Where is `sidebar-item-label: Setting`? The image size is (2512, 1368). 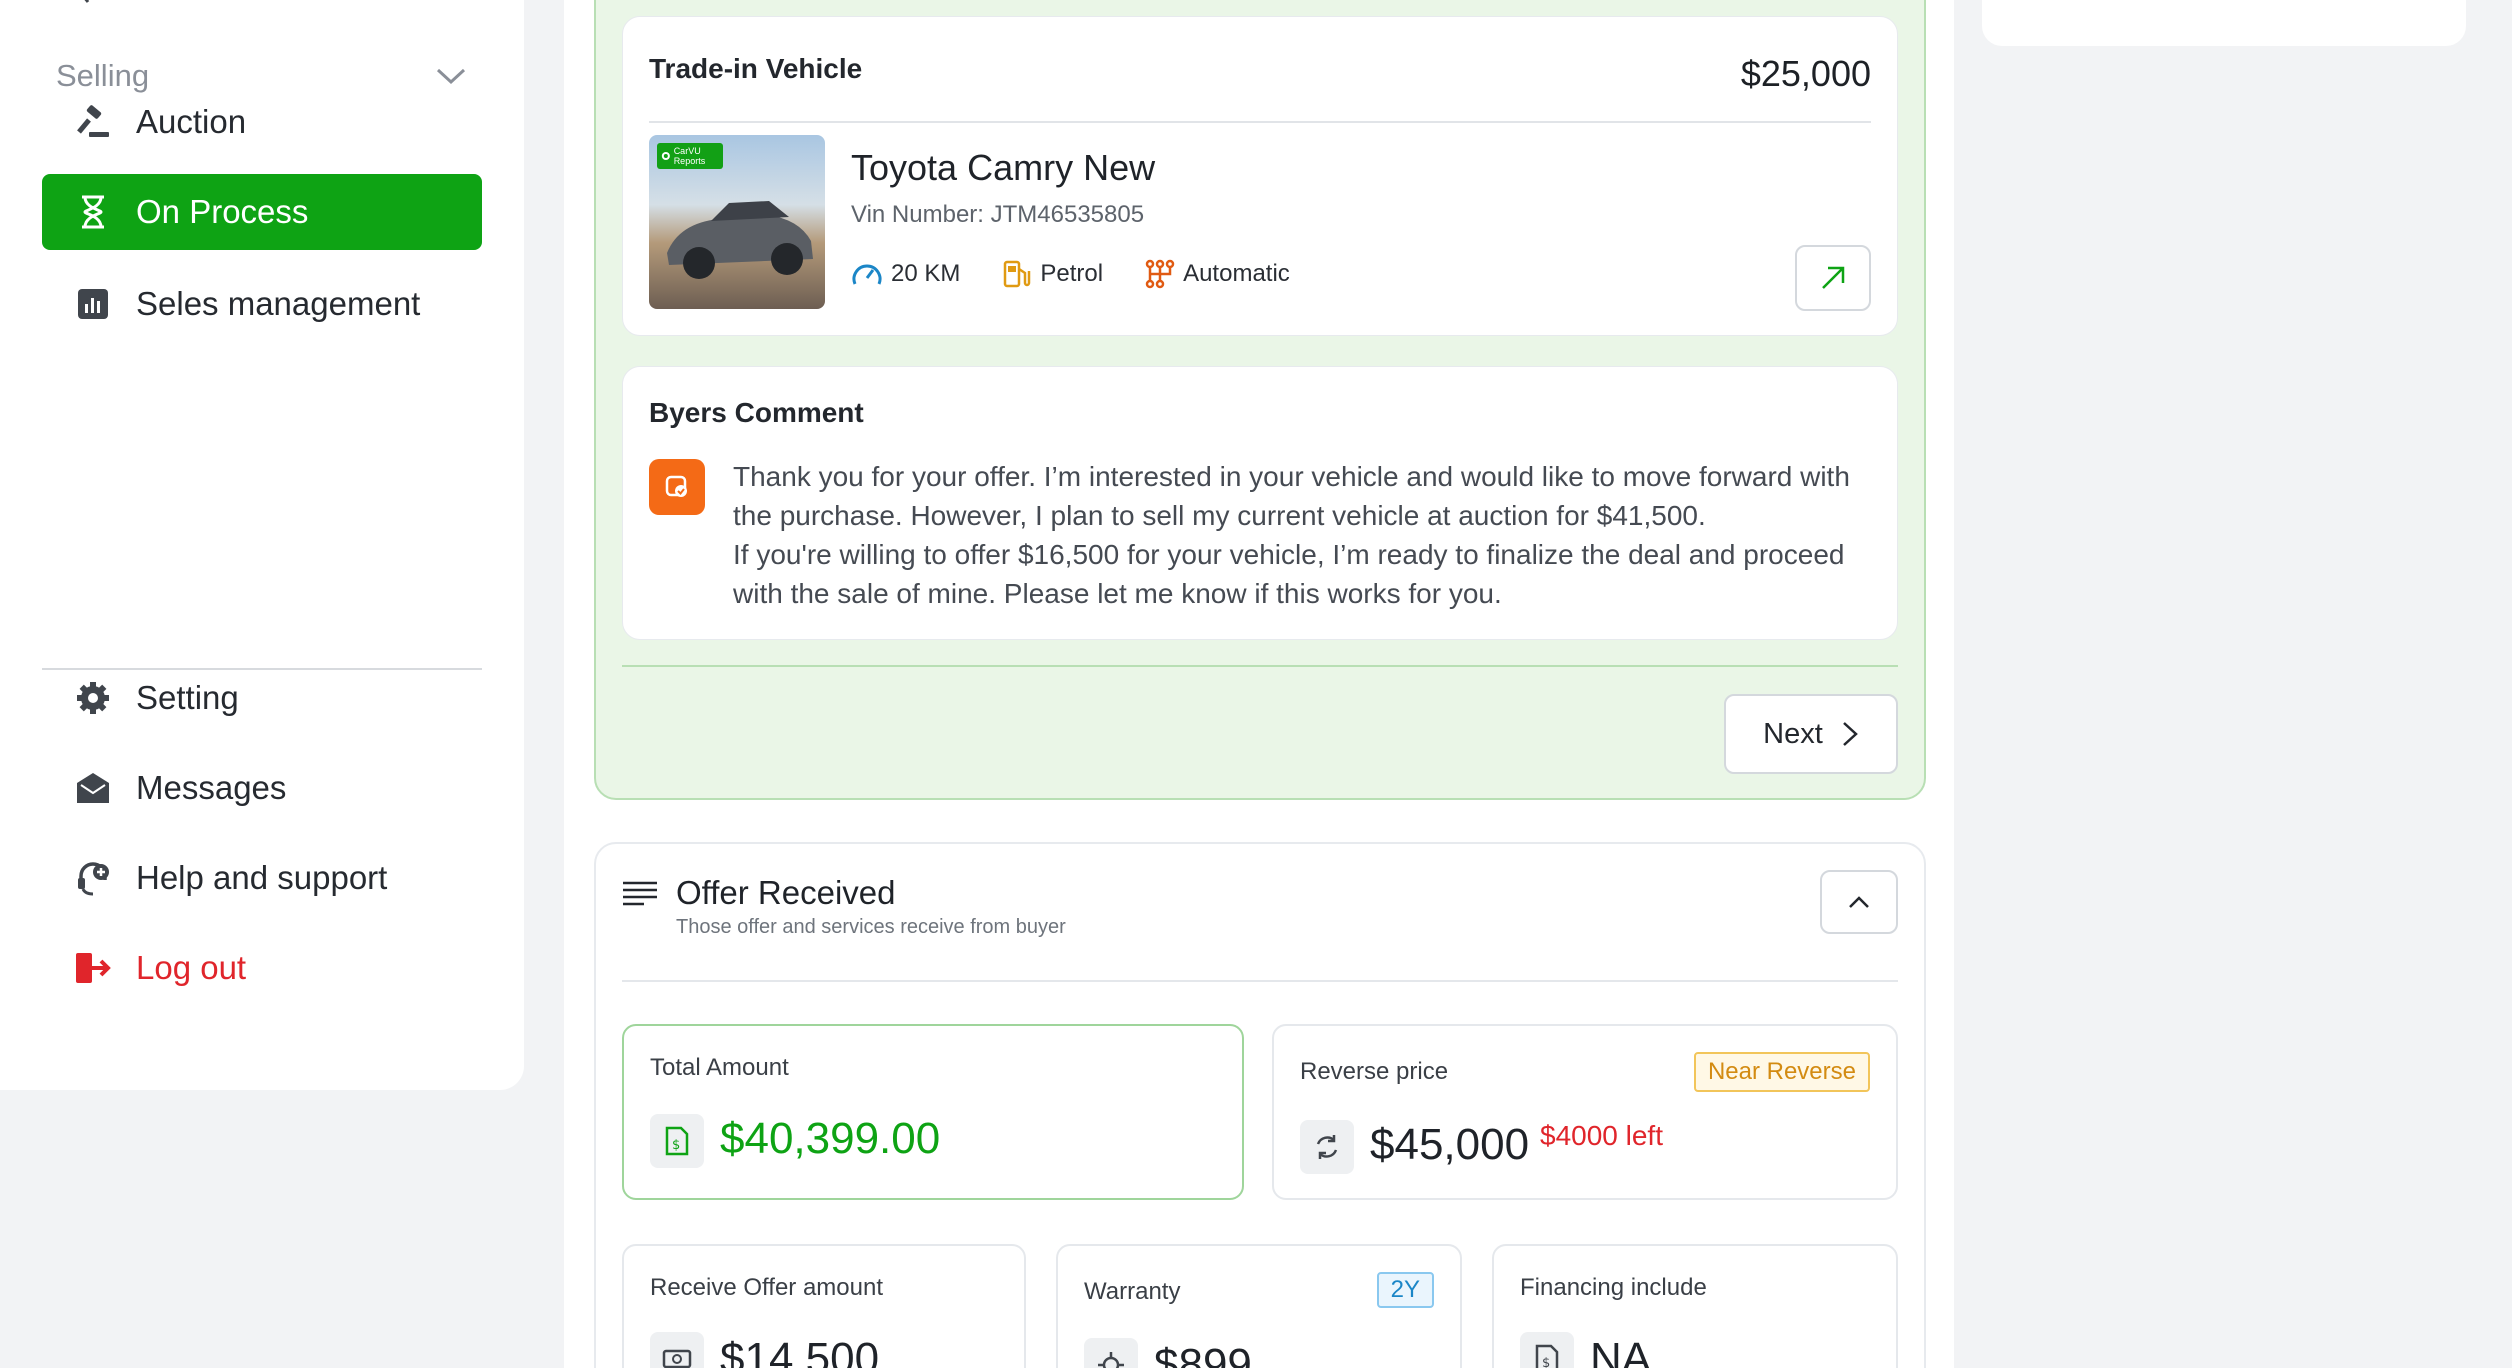
sidebar-item-label: Setting is located at coordinates (187, 697).